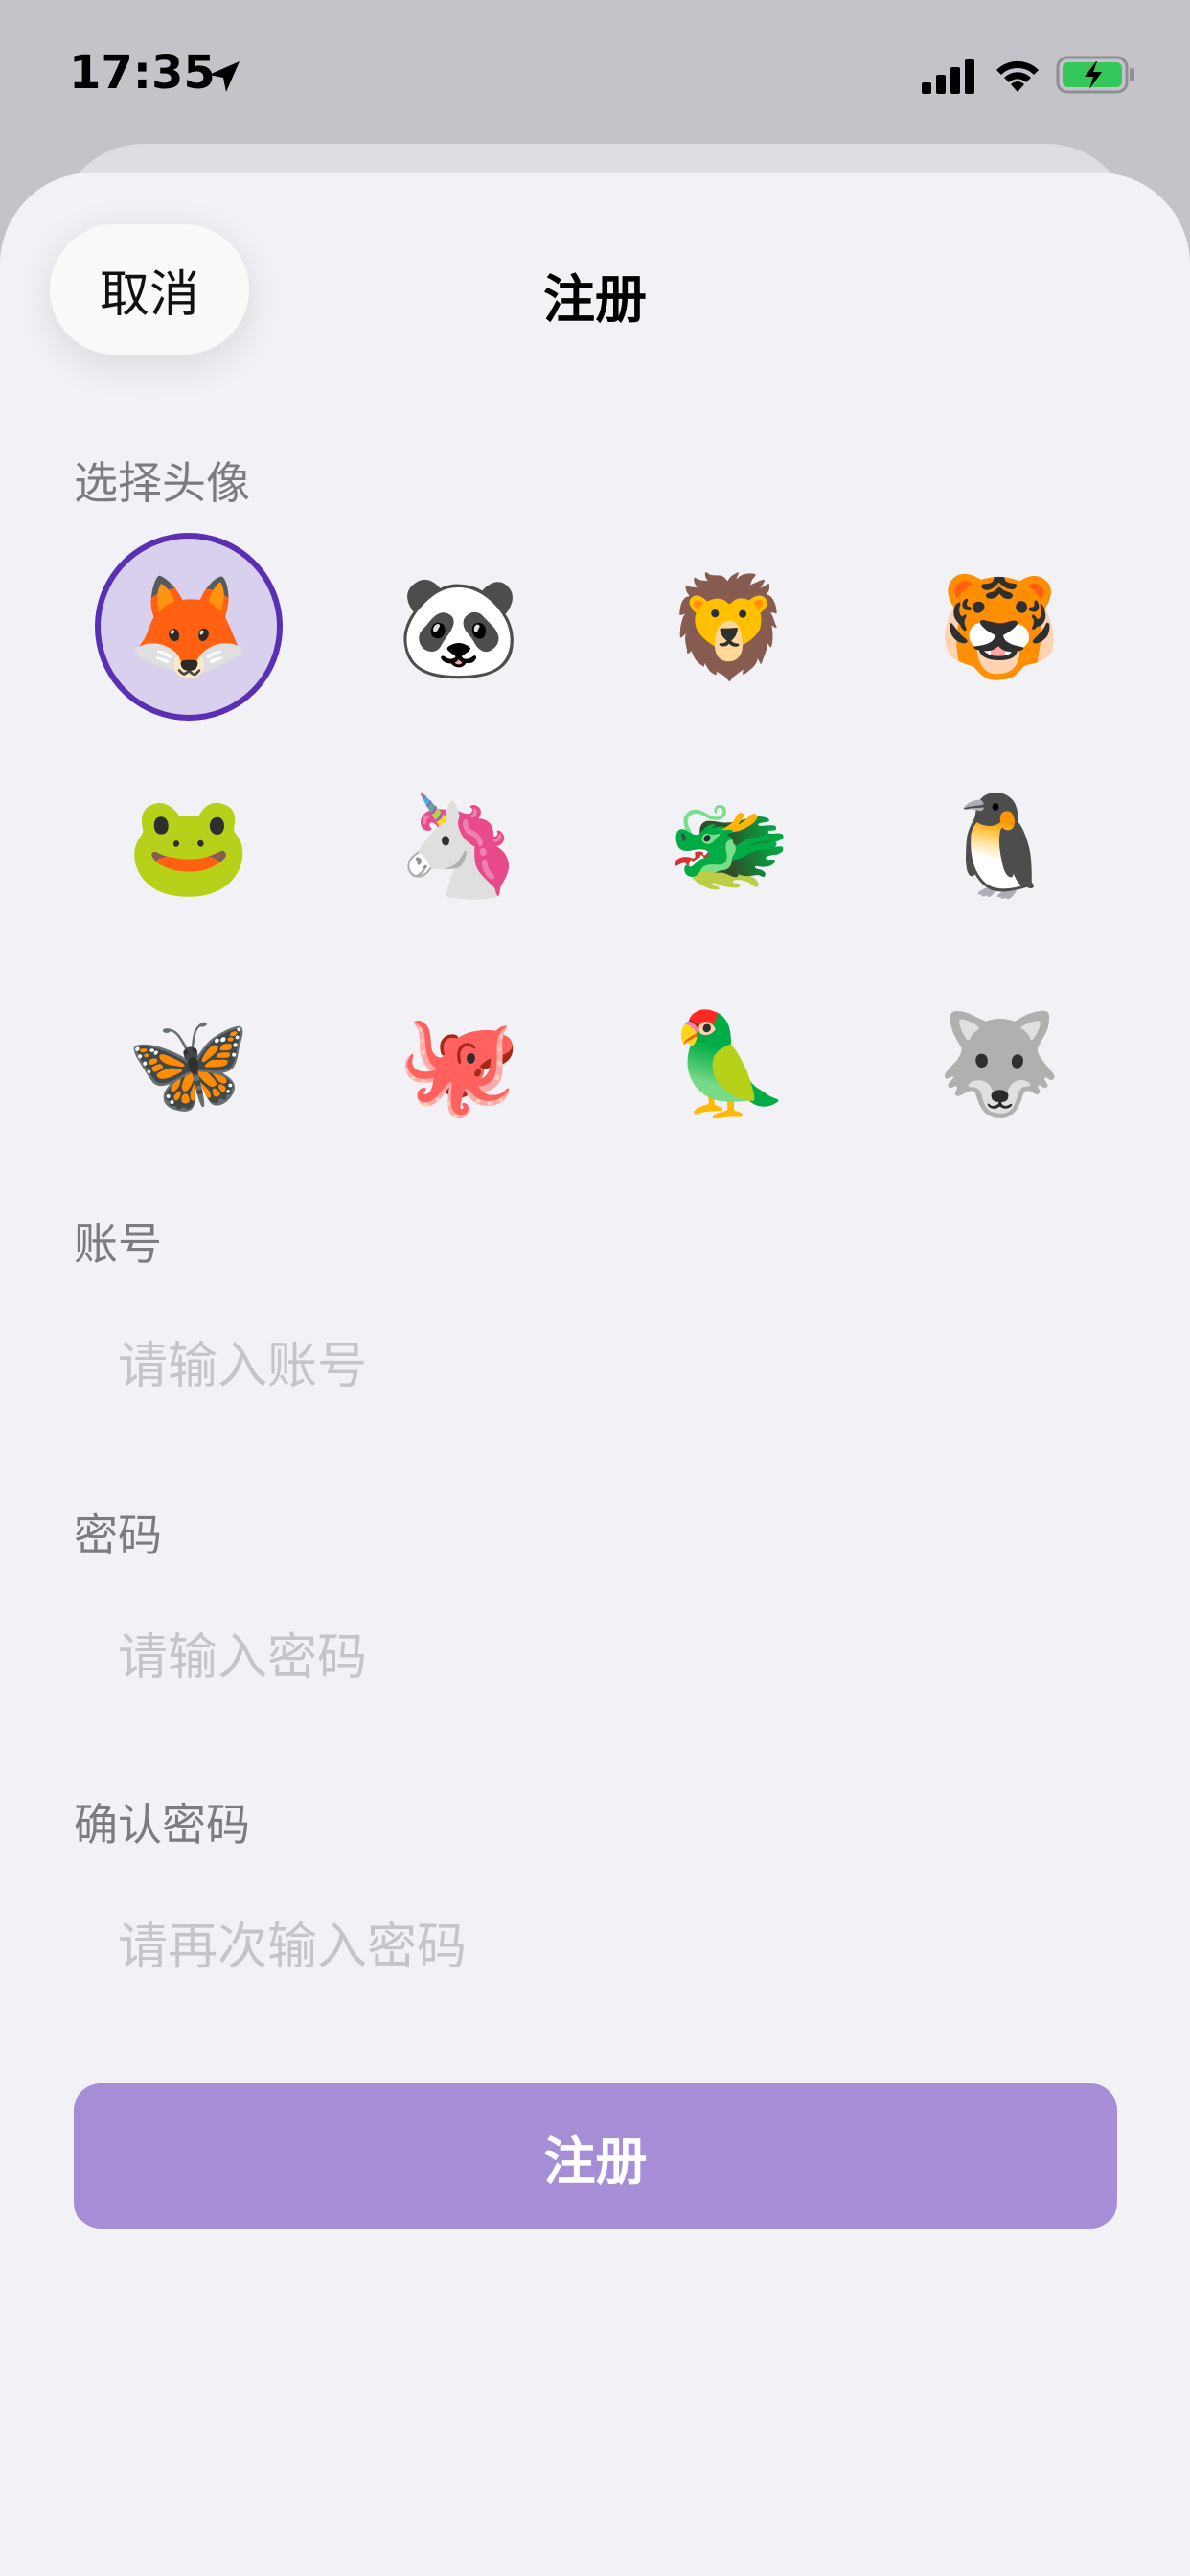 Image resolution: width=1190 pixels, height=2576 pixels. I want to click on avatar-option-wolf: 🐺, so click(999, 1063).